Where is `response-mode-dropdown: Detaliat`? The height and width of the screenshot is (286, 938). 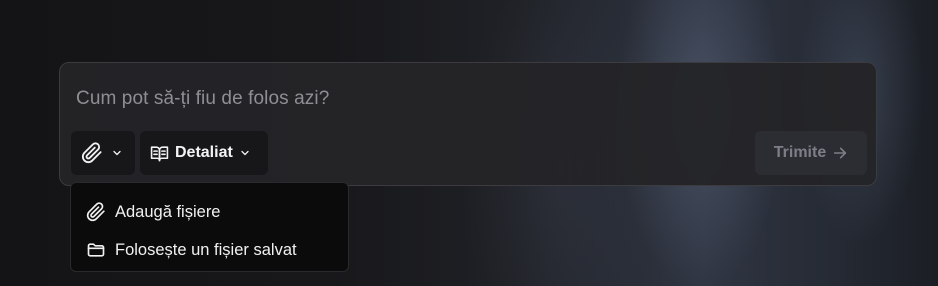 response-mode-dropdown: Detaliat is located at coordinates (204, 153).